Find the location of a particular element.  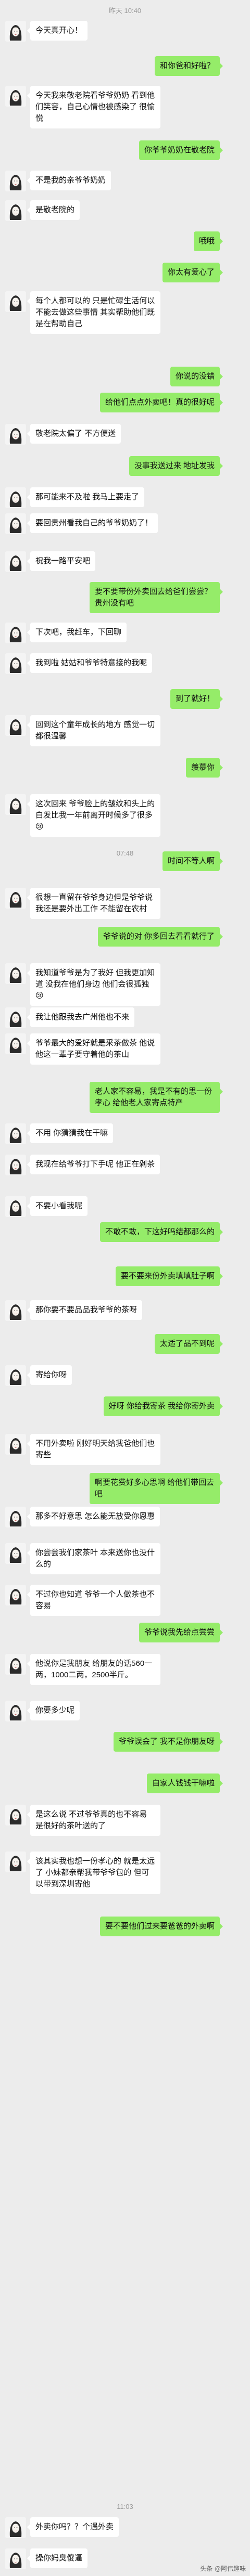

outgoing-message-bubble: 到了就好！ is located at coordinates (196, 699).